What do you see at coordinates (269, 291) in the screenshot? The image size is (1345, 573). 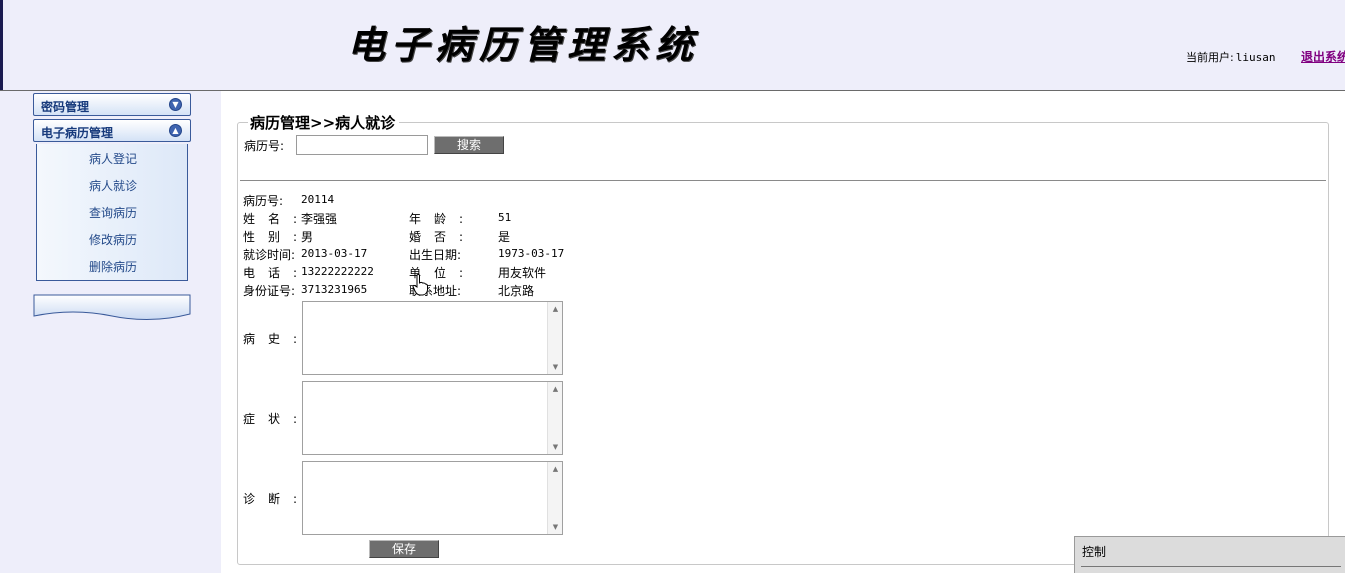 I see `id-no-label: 身份证号:` at bounding box center [269, 291].